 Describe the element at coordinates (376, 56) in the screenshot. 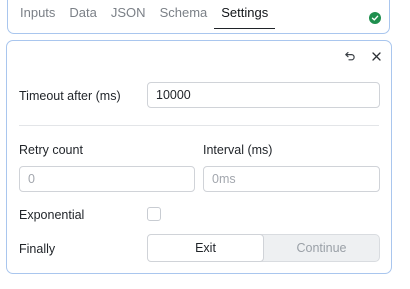

I see `close-icon` at that location.